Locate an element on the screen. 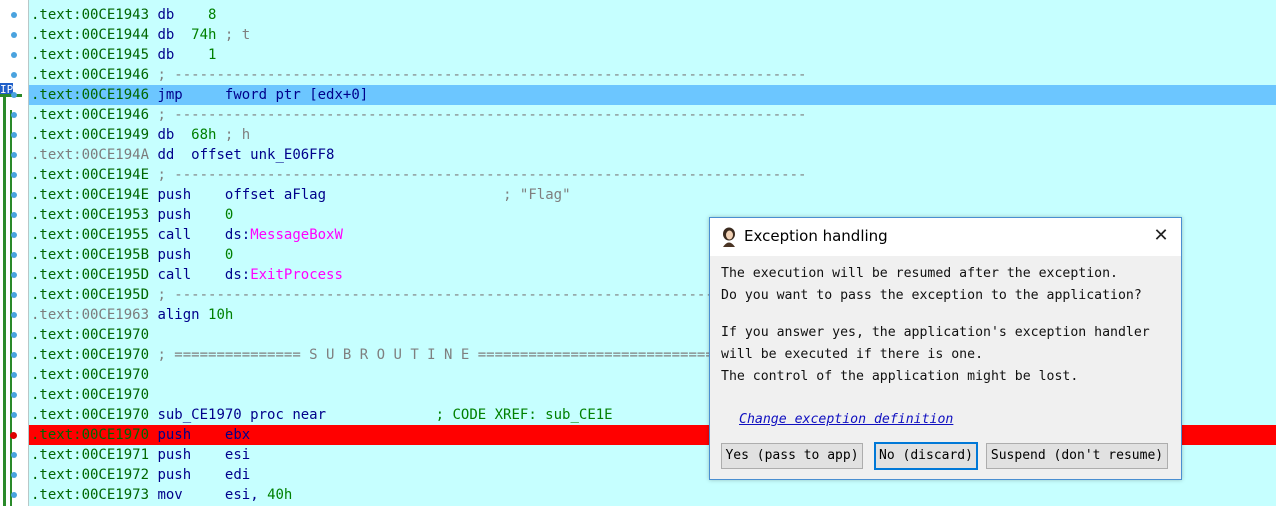  listing-row: .text:00CE1944 db 74h ; t is located at coordinates (652, 35).